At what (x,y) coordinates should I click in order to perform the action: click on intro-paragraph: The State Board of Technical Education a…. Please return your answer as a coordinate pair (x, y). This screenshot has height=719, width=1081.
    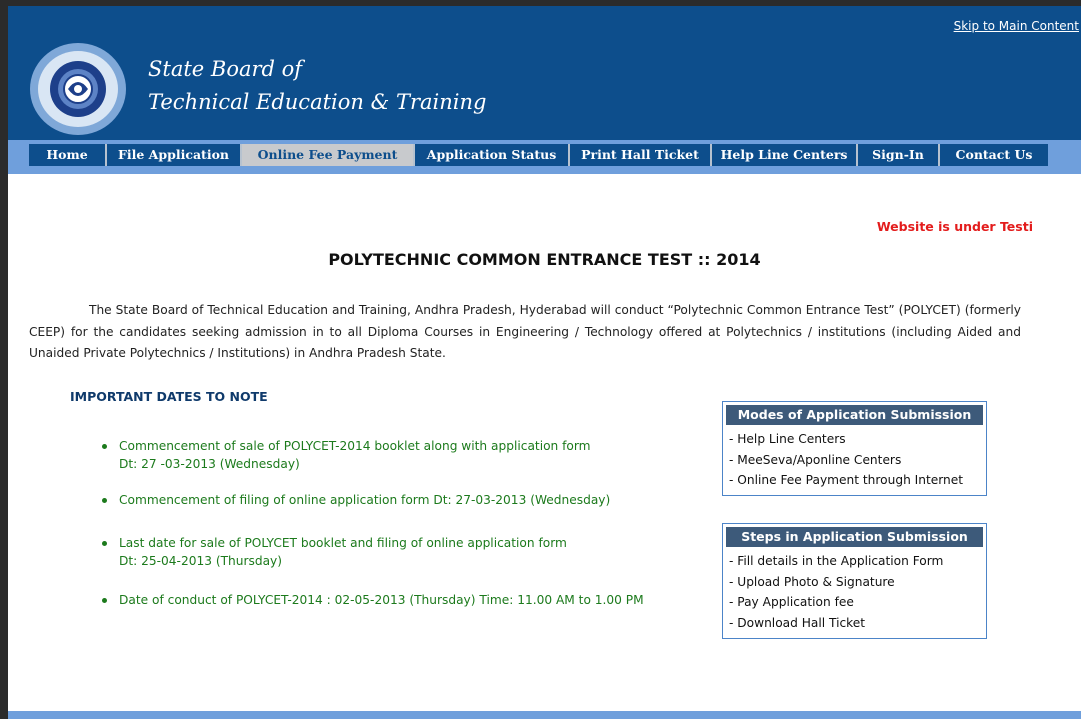
    Looking at the image, I should click on (525, 331).